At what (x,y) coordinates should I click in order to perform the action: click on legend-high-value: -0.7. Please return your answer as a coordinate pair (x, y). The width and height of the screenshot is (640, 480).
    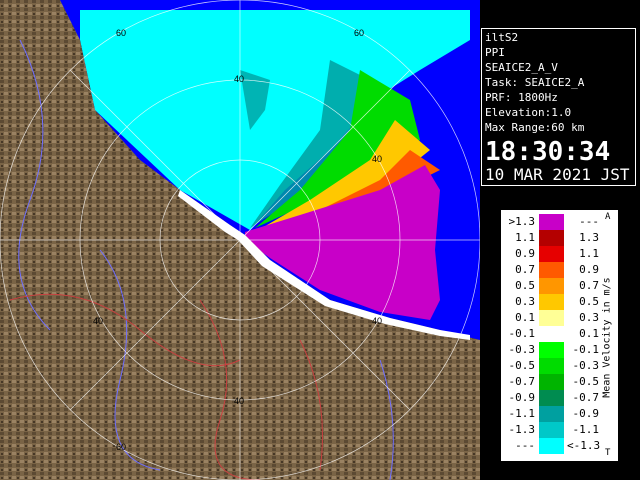
    Looking at the image, I should click on (586, 397).